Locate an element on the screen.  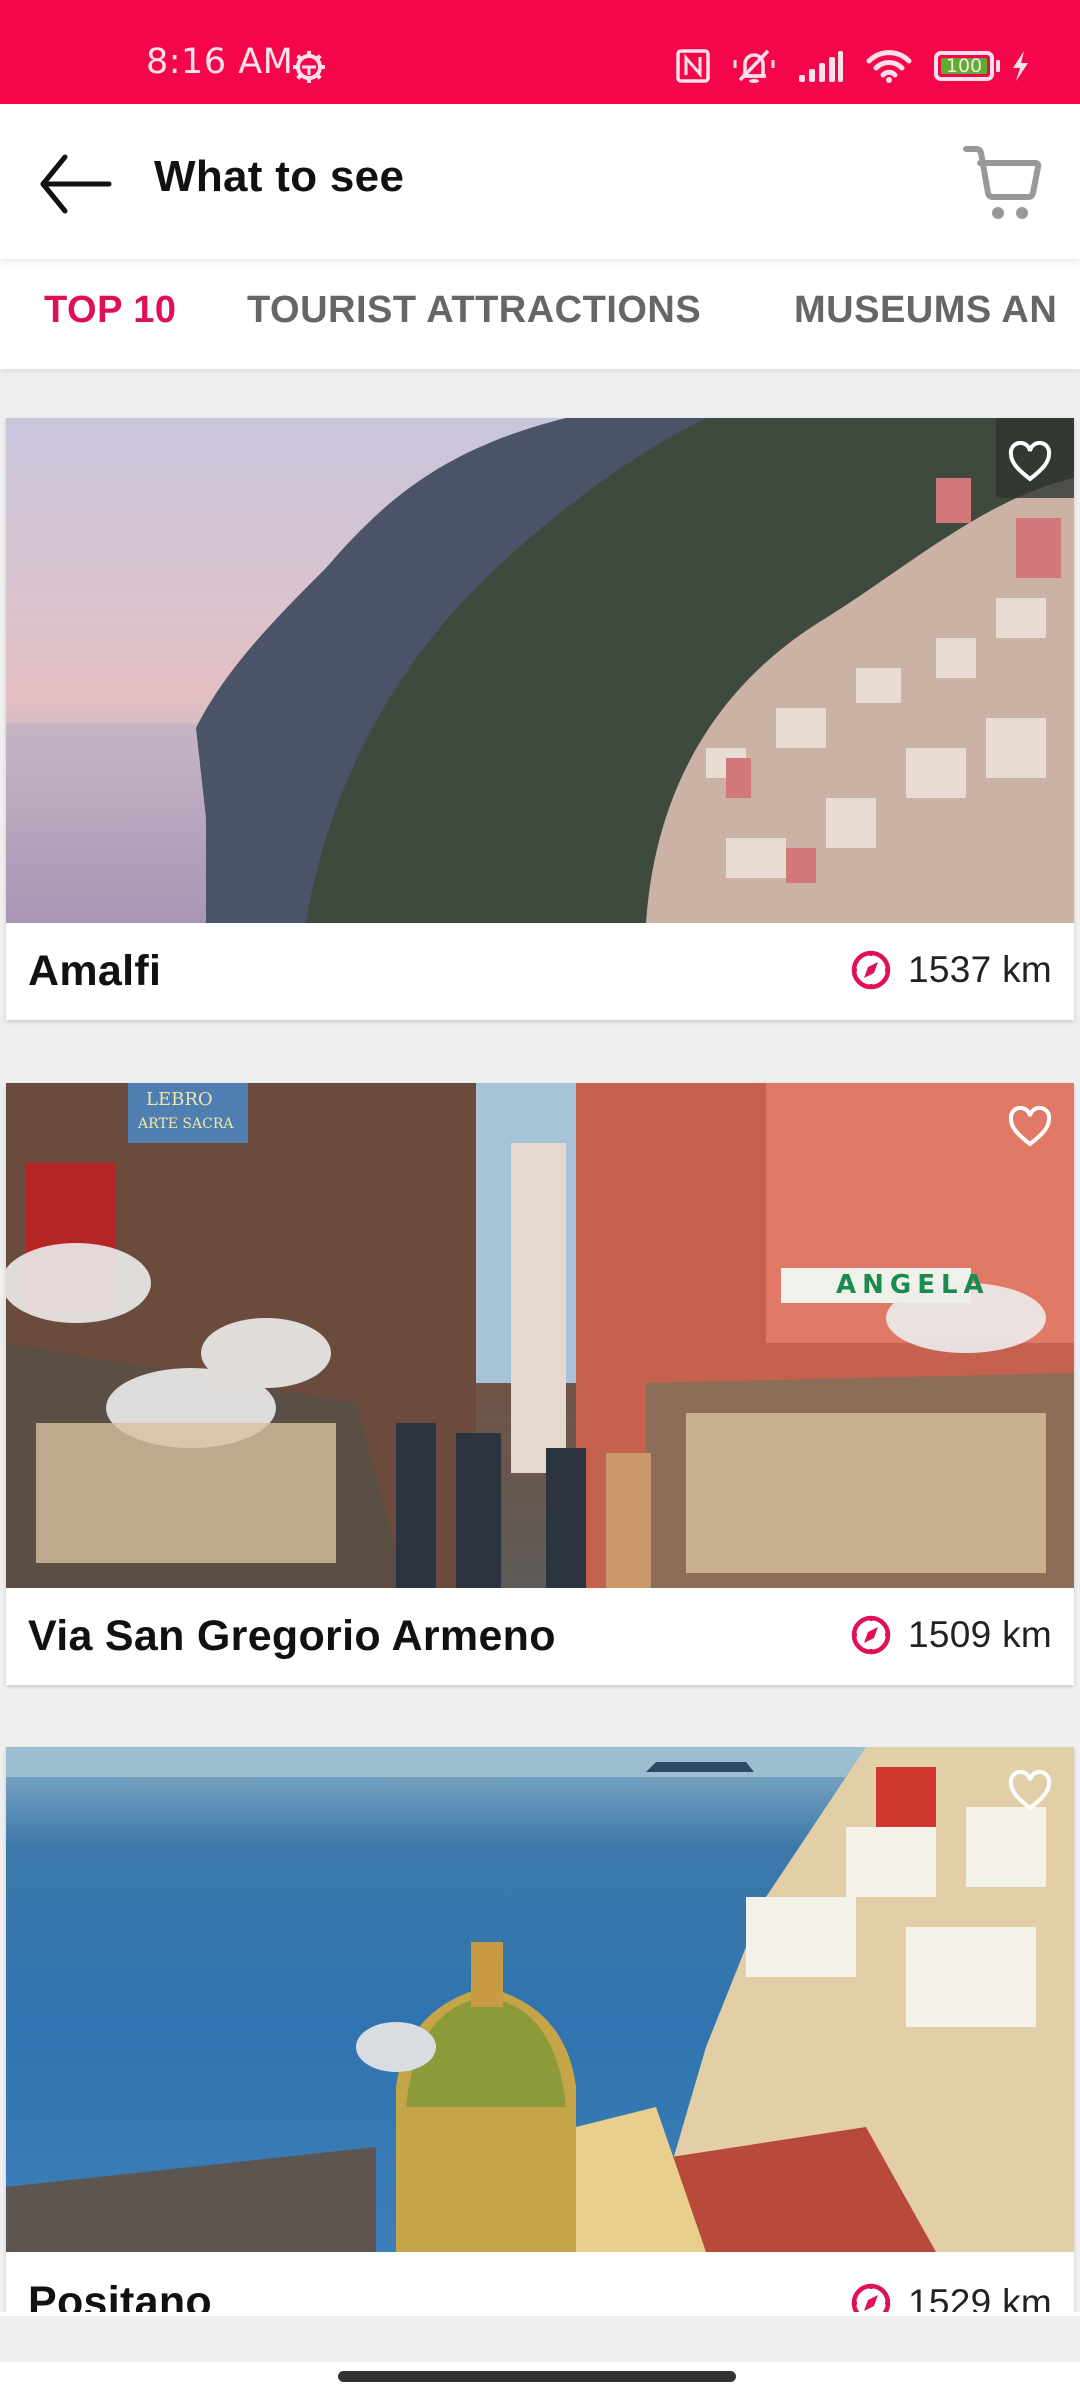
category-tabs: TOP 10 TOURIST ATTRACTIONS MUSEUMS AN is located at coordinates (540, 314).